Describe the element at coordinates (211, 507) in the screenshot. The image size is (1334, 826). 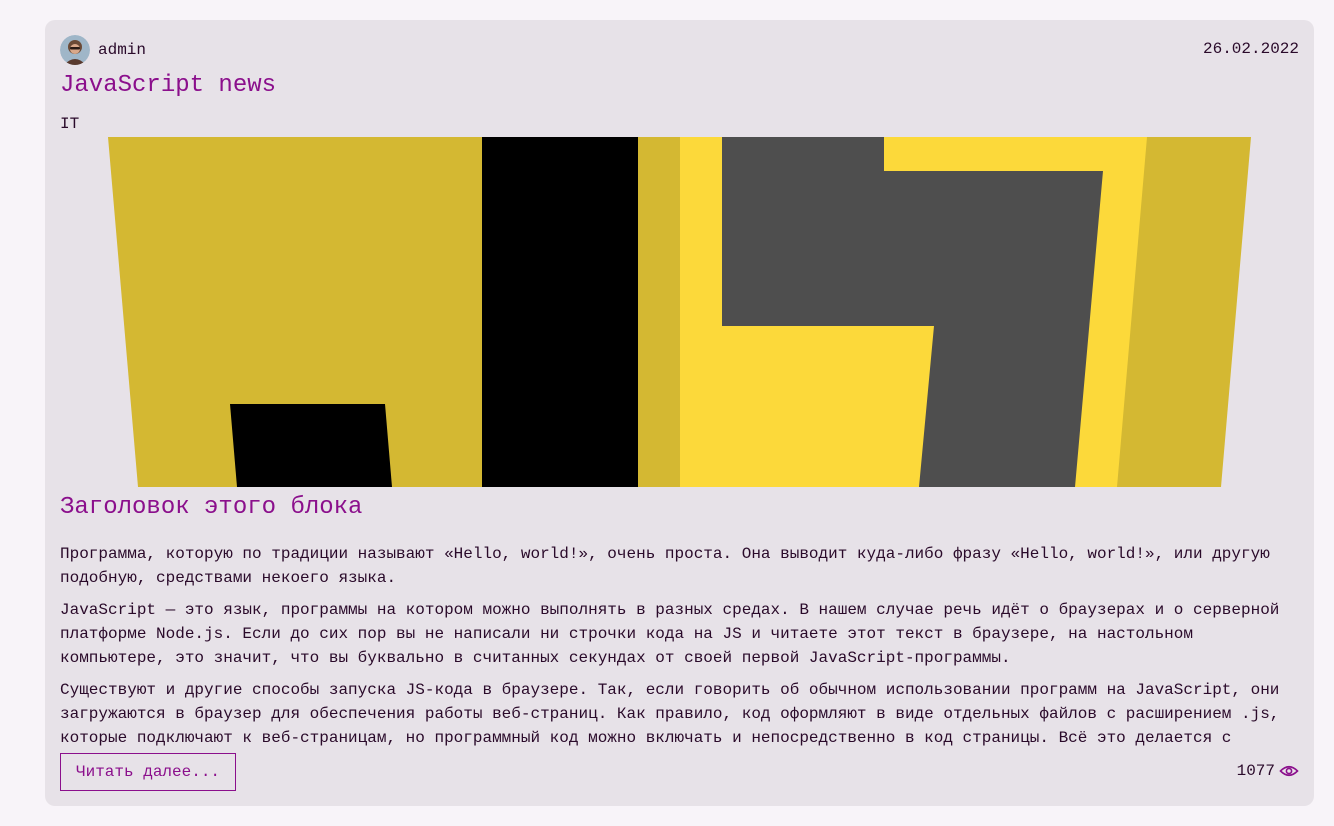
I see `section-title: Заголовок этого блока` at that location.